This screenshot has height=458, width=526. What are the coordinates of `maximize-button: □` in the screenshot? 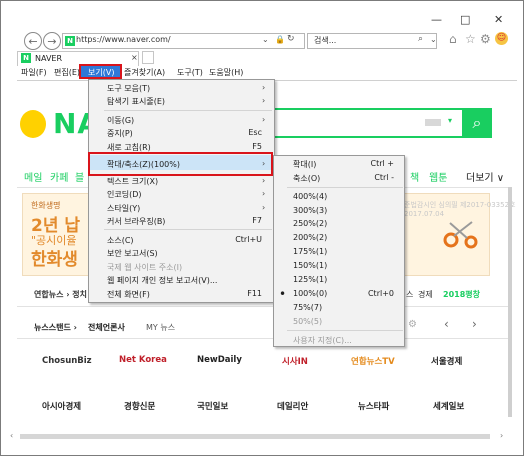 It's located at (465, 19).